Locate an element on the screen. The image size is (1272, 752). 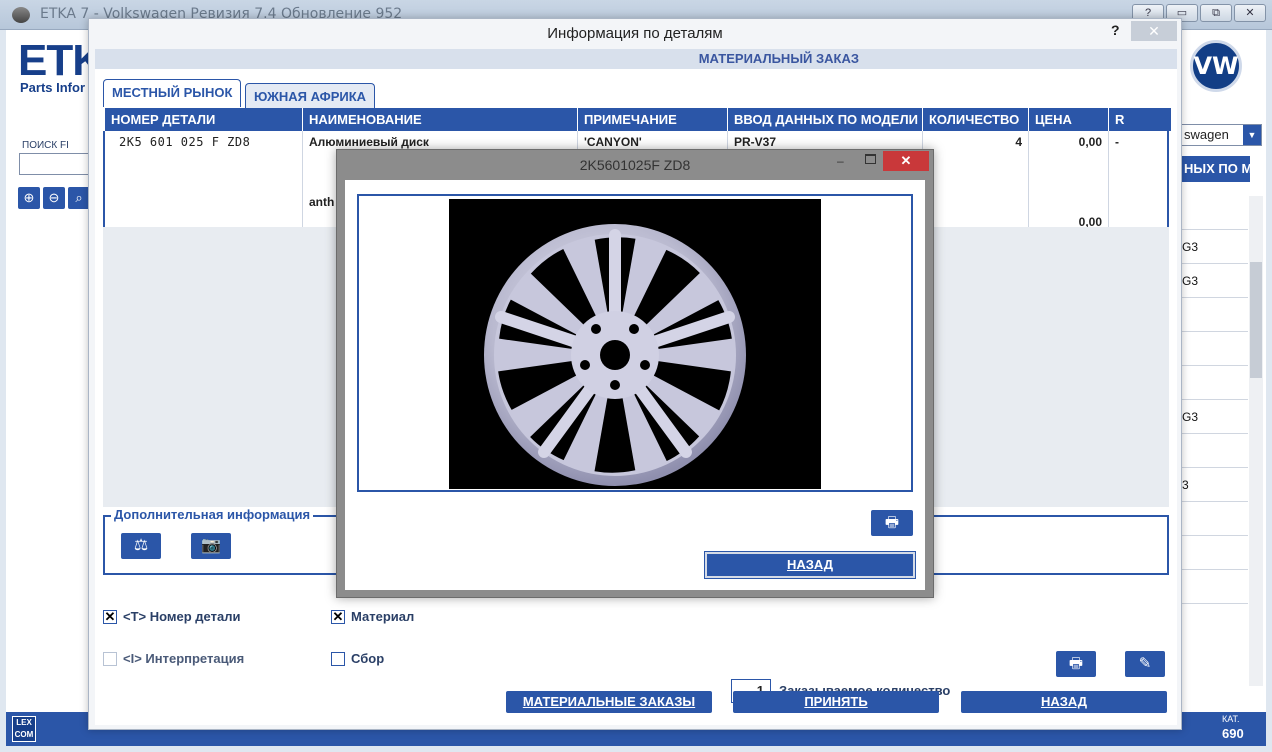
accept-label: ПРИНЯТЬ is located at coordinates (836, 701).